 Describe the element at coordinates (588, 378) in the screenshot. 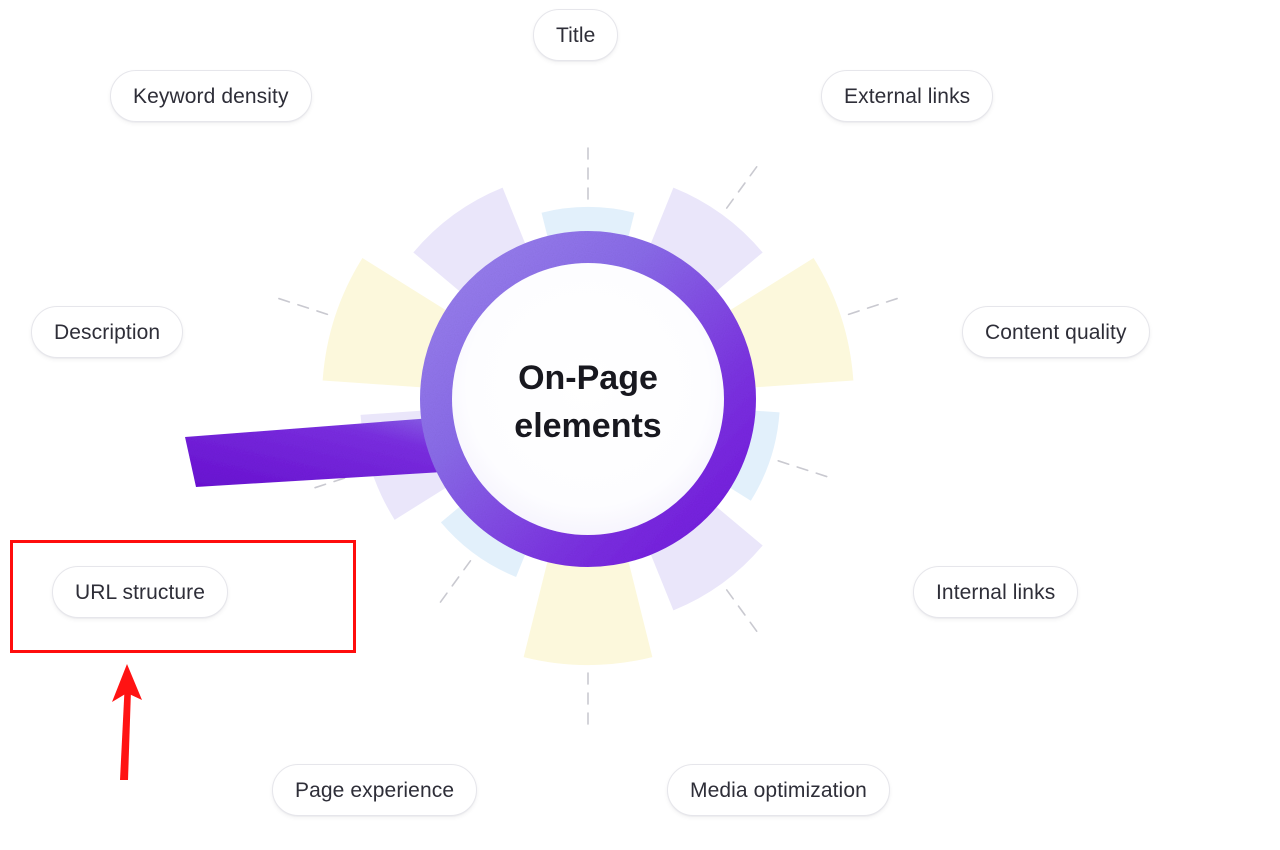

I see `center-title-line1: On-Page` at that location.